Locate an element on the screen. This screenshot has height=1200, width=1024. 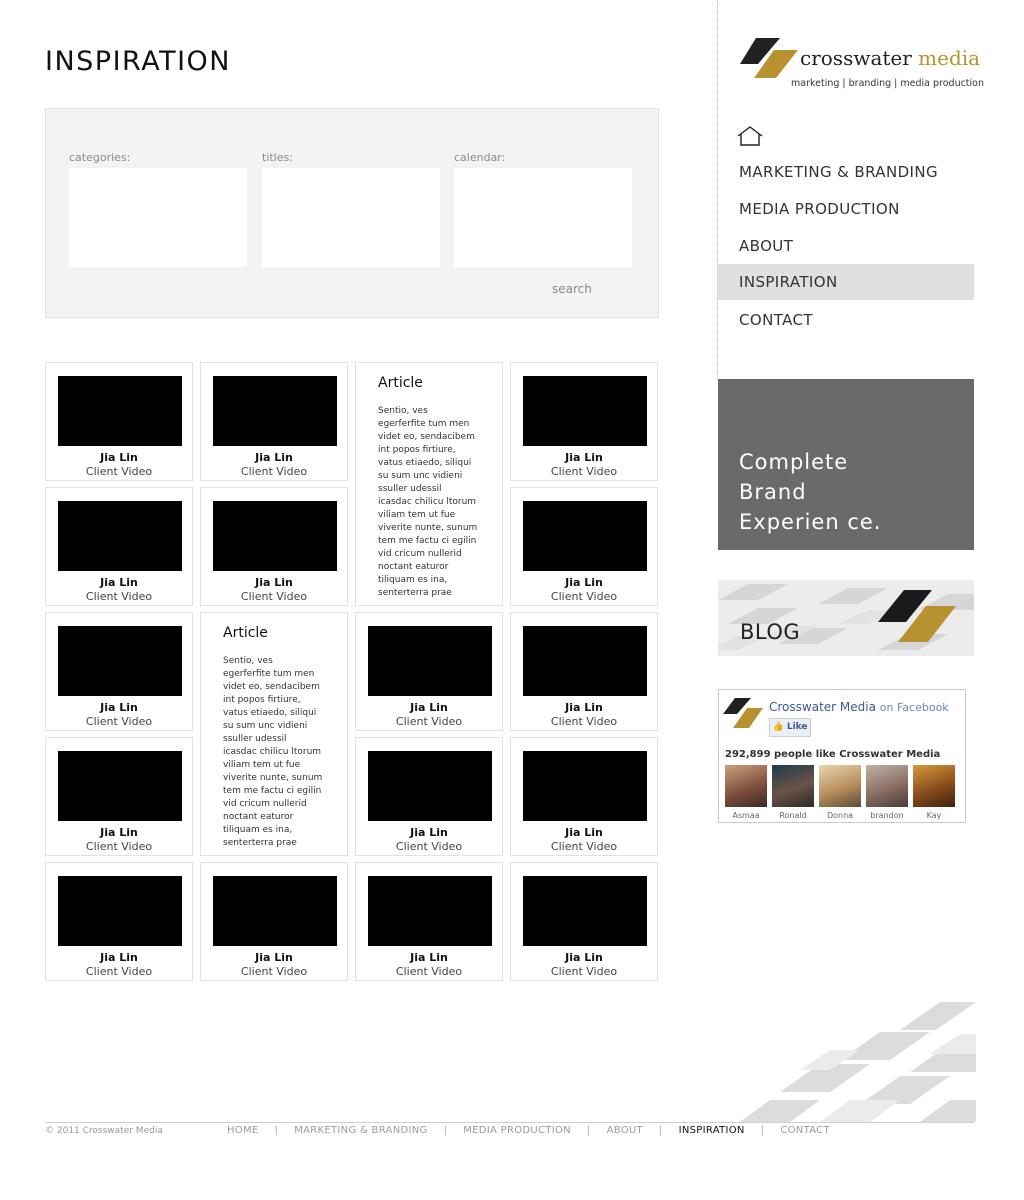
fan-name: Kay is located at coordinates (934, 815).